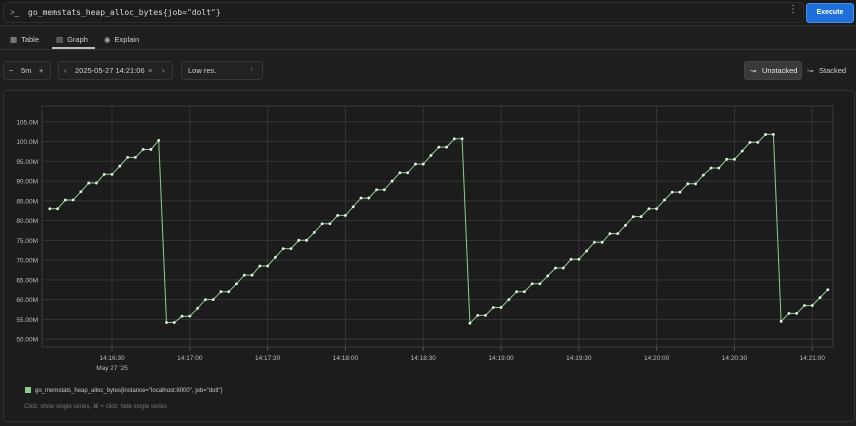 The height and width of the screenshot is (426, 856). What do you see at coordinates (163, 70) in the screenshot?
I see `chevron-right-icon: ›` at bounding box center [163, 70].